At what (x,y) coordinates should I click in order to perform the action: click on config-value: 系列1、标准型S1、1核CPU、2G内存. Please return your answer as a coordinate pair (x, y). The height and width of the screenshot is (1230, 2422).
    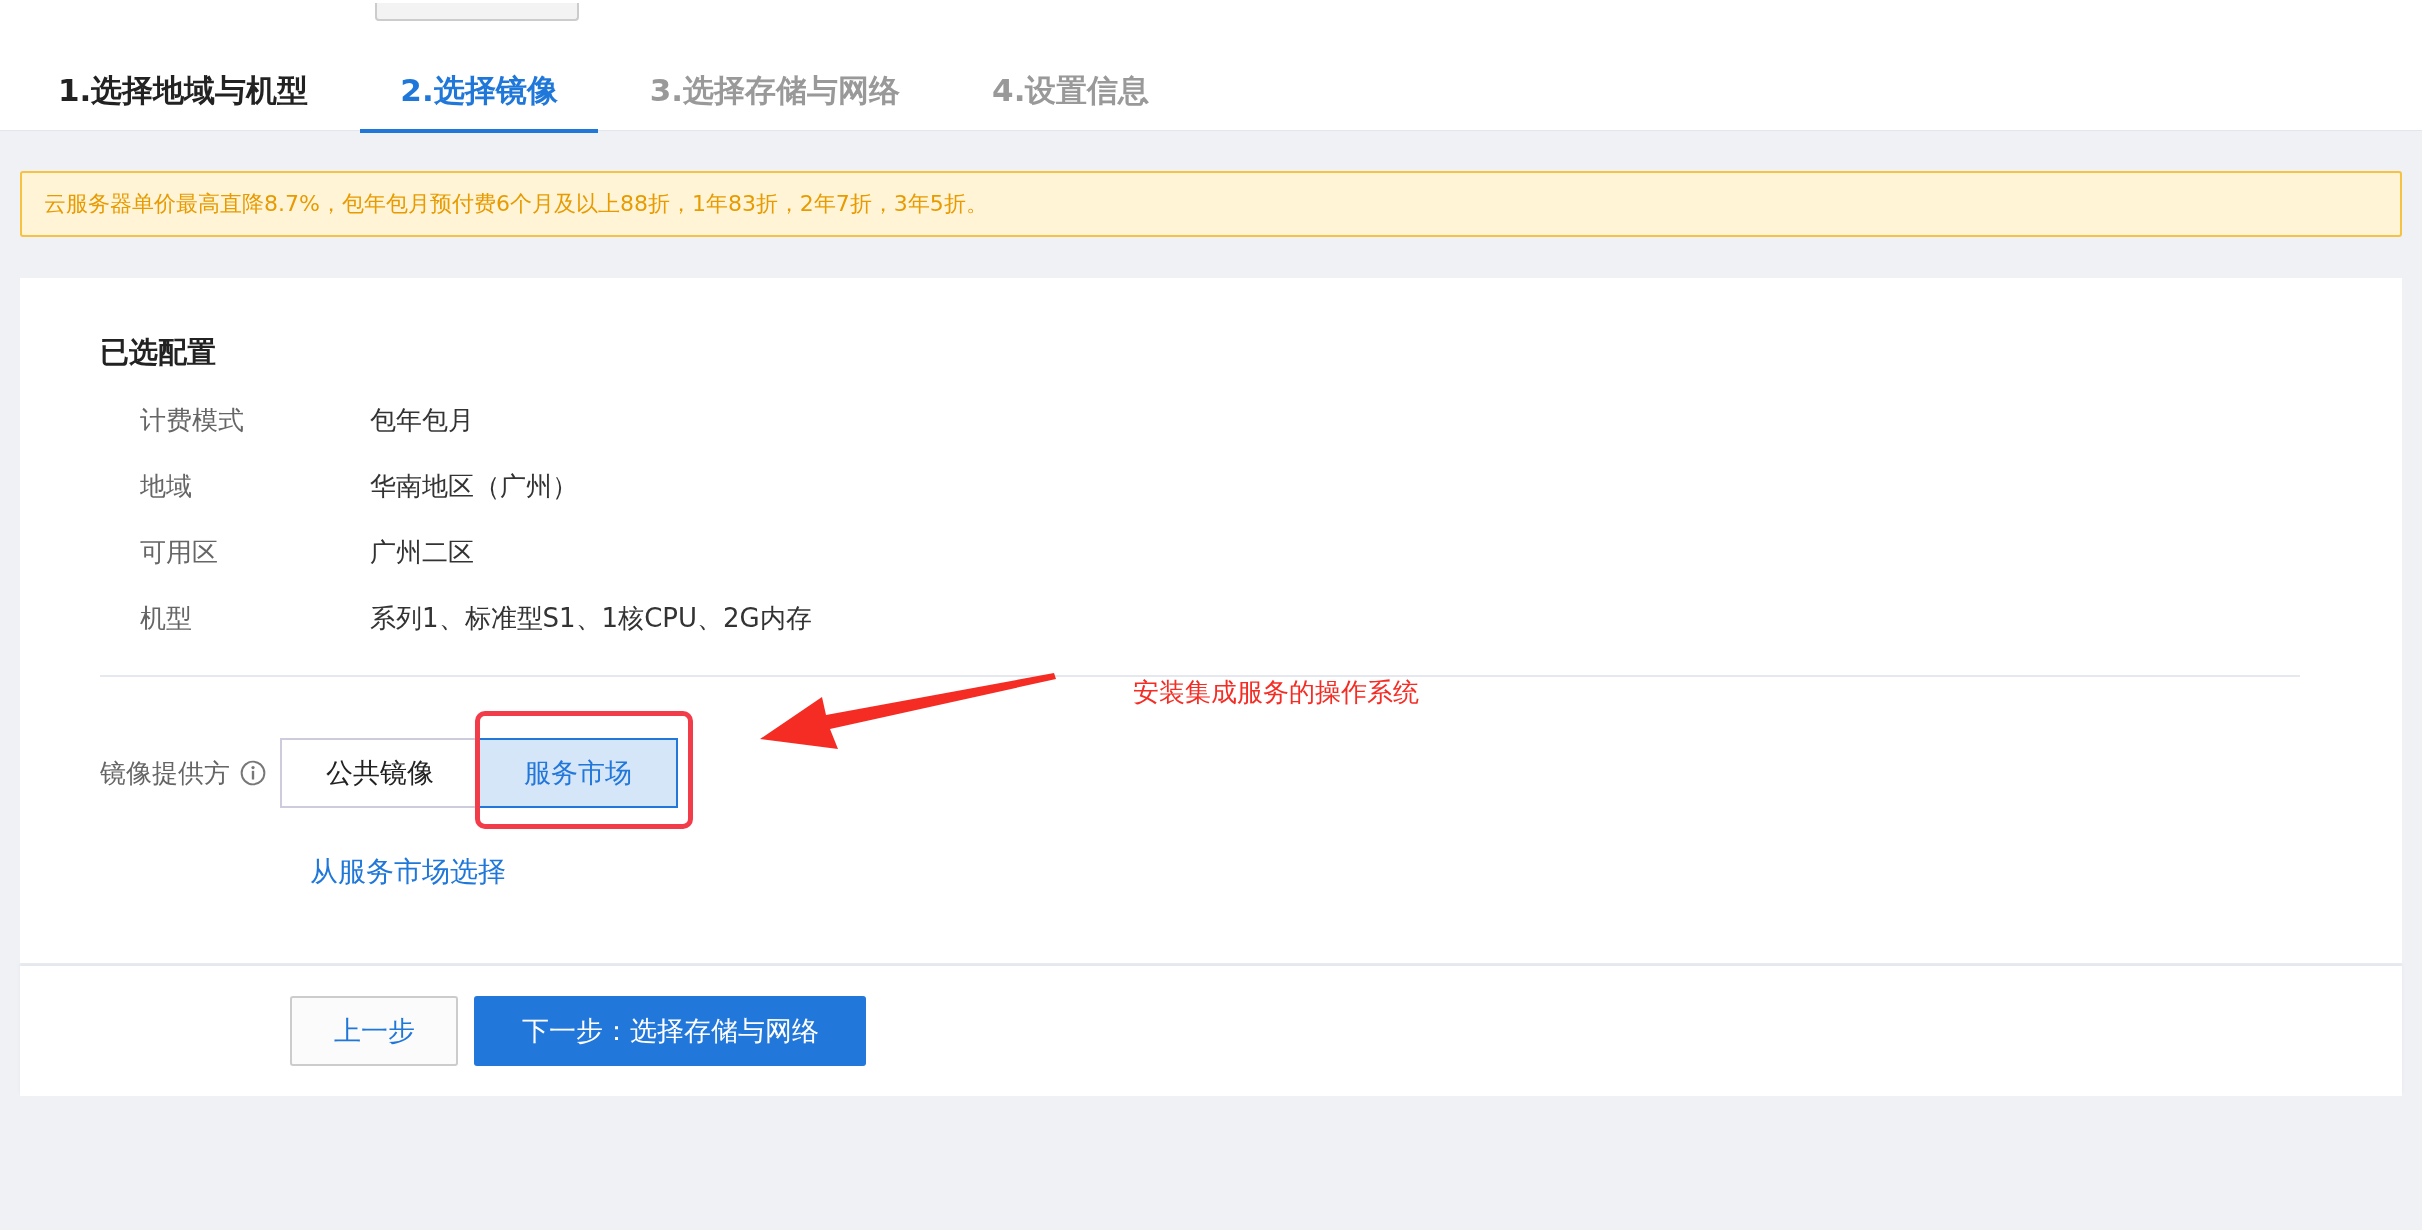
    Looking at the image, I should click on (591, 618).